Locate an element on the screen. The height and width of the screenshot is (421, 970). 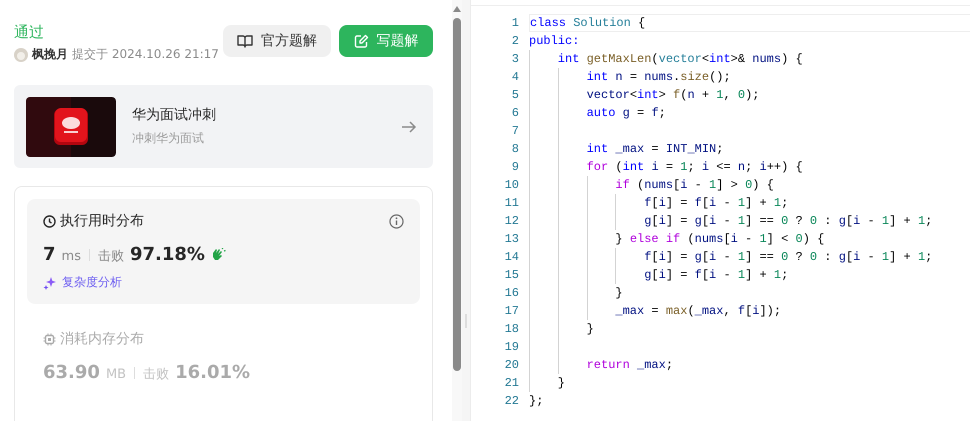
line-number: 15 is located at coordinates (511, 275).